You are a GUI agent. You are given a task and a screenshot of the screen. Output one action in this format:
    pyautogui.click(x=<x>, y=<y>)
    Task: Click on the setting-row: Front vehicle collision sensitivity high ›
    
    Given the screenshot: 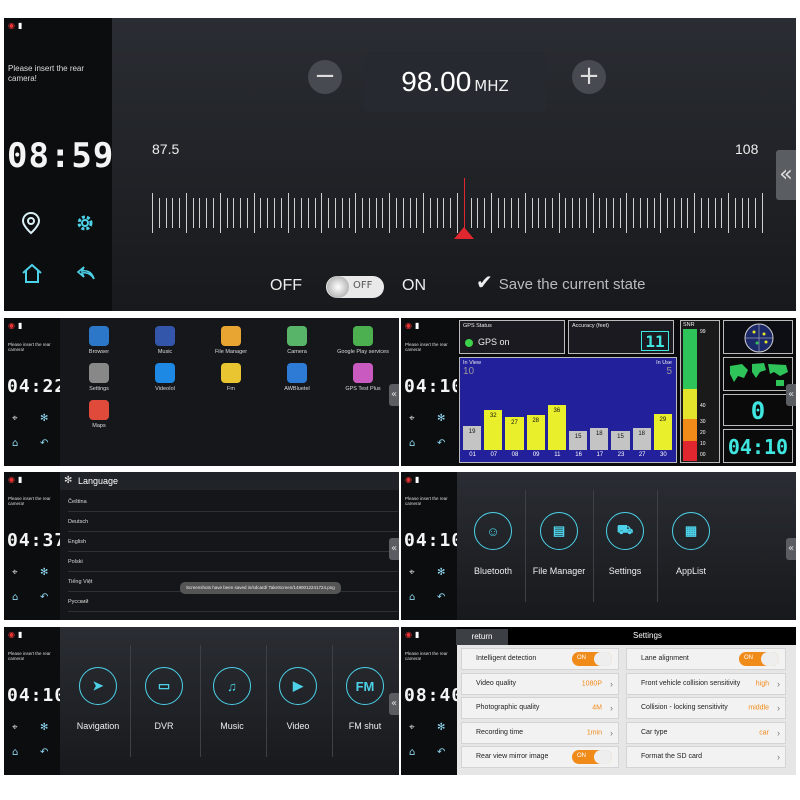 What is the action you would take?
    pyautogui.click(x=706, y=683)
    